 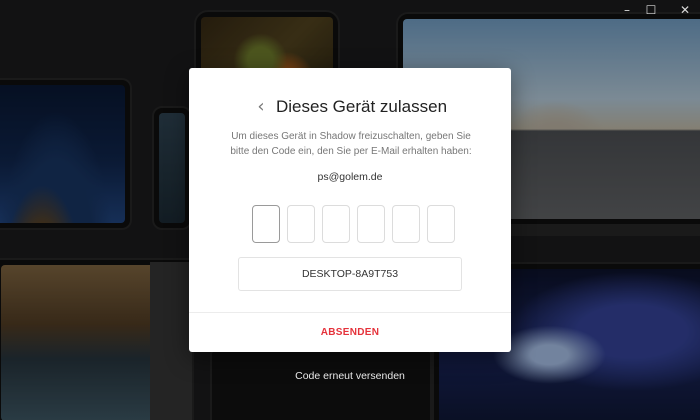 What do you see at coordinates (627, 10) in the screenshot?
I see `minimize-window-icon: –` at bounding box center [627, 10].